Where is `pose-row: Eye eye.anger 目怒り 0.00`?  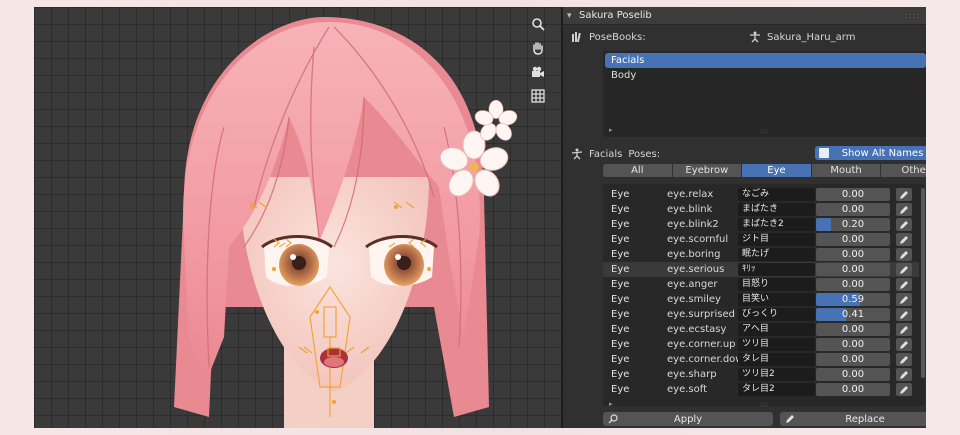
pose-row: Eye eye.anger 目怒り 0.00 is located at coordinates (761, 284).